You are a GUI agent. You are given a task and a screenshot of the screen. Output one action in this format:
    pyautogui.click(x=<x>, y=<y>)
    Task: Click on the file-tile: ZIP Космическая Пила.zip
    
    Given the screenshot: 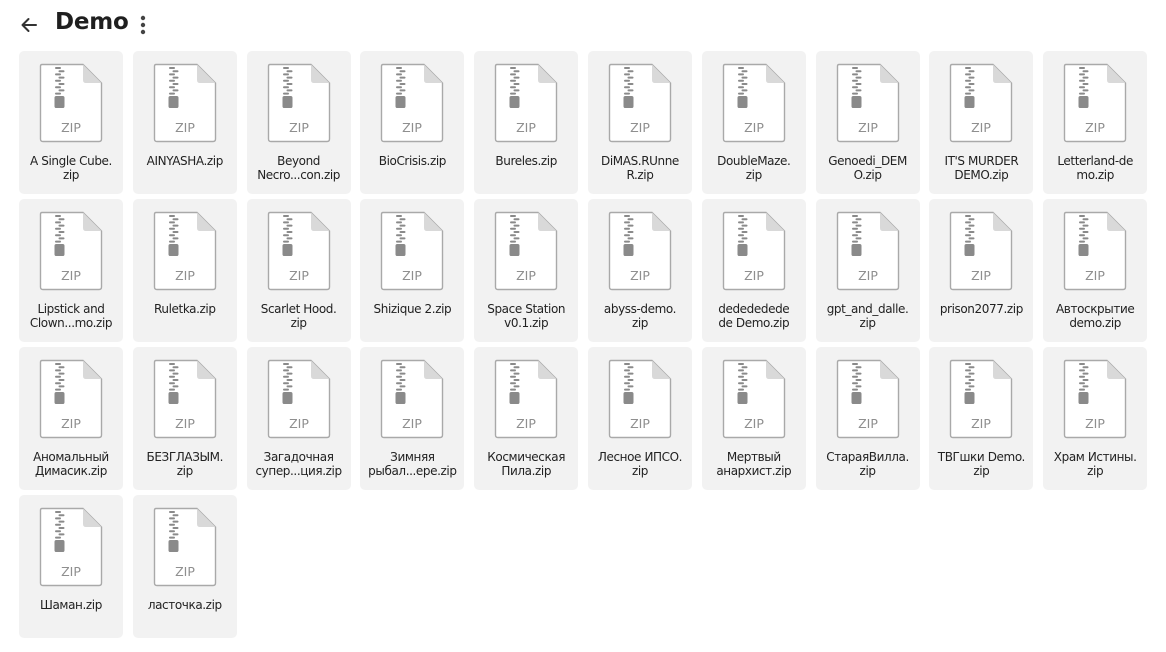 What is the action you would take?
    pyautogui.click(x=526, y=418)
    